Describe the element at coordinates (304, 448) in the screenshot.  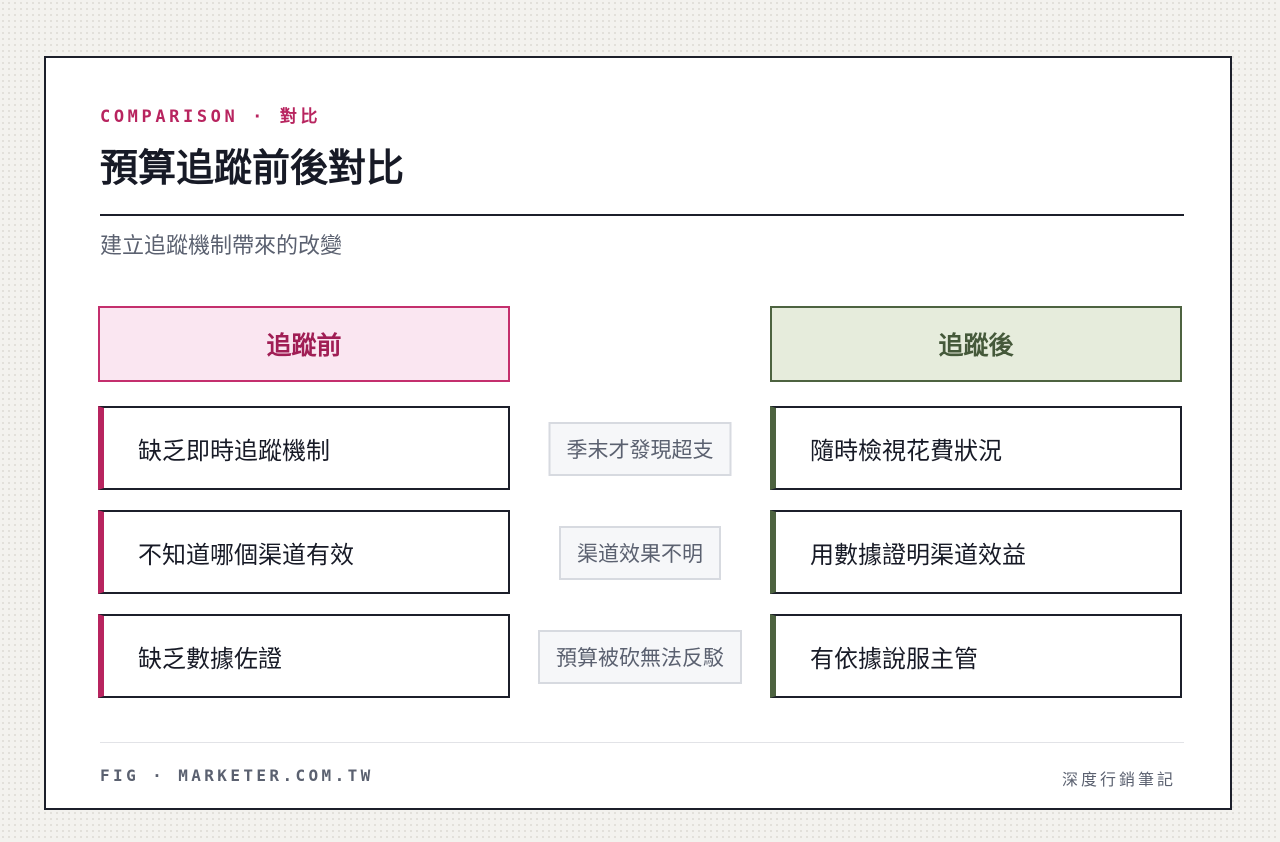
I see `before-item-1: 缺乏即時追蹤機制` at that location.